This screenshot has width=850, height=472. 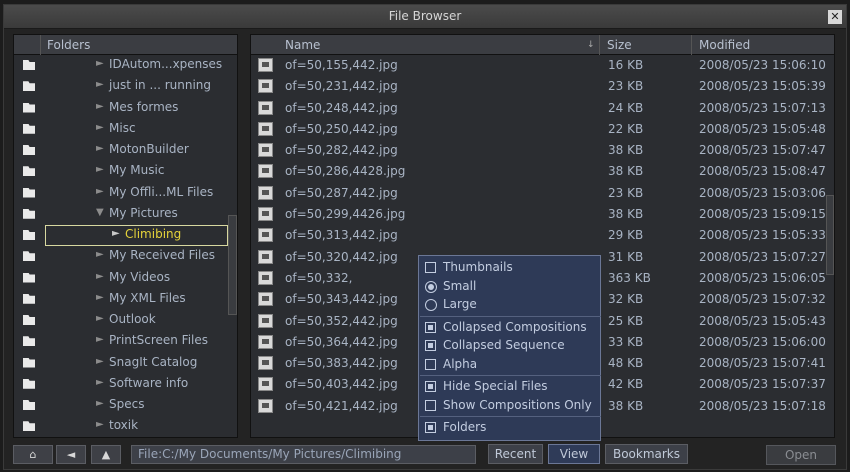 I want to click on menu-item-thumbnails: Thumbnails, so click(x=510, y=268).